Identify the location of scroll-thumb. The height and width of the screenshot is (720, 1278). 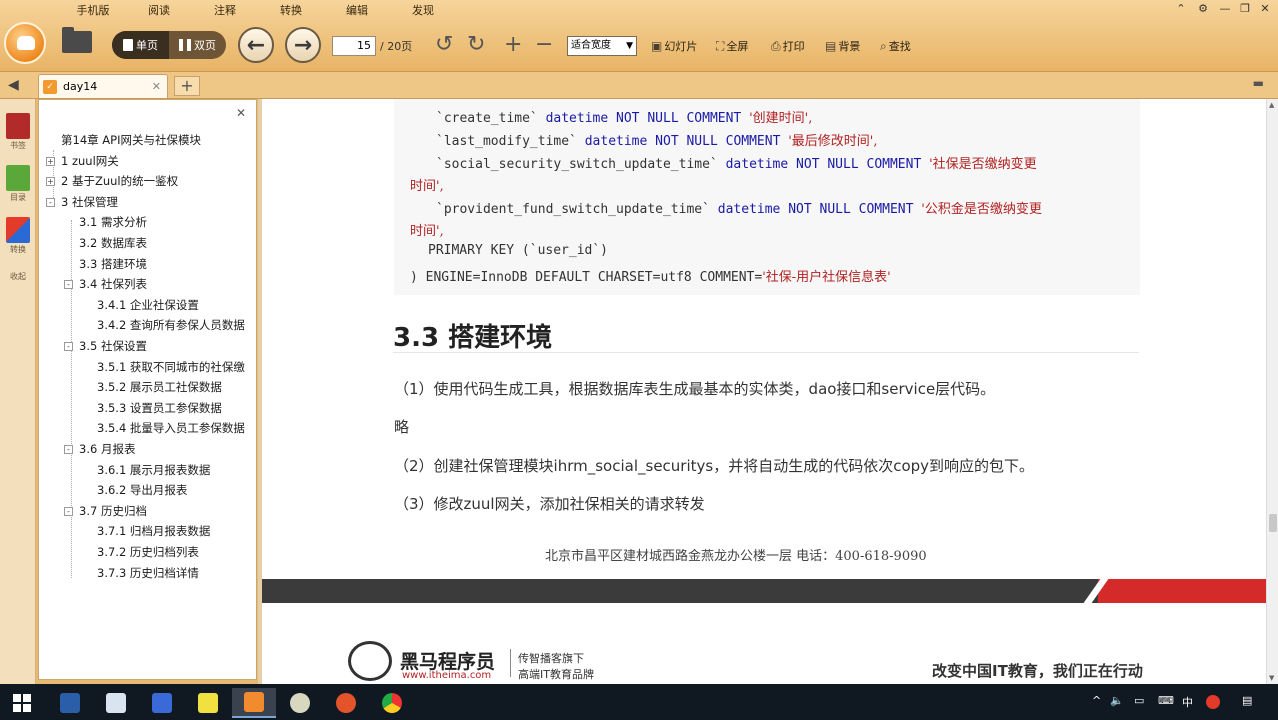
(1273, 523).